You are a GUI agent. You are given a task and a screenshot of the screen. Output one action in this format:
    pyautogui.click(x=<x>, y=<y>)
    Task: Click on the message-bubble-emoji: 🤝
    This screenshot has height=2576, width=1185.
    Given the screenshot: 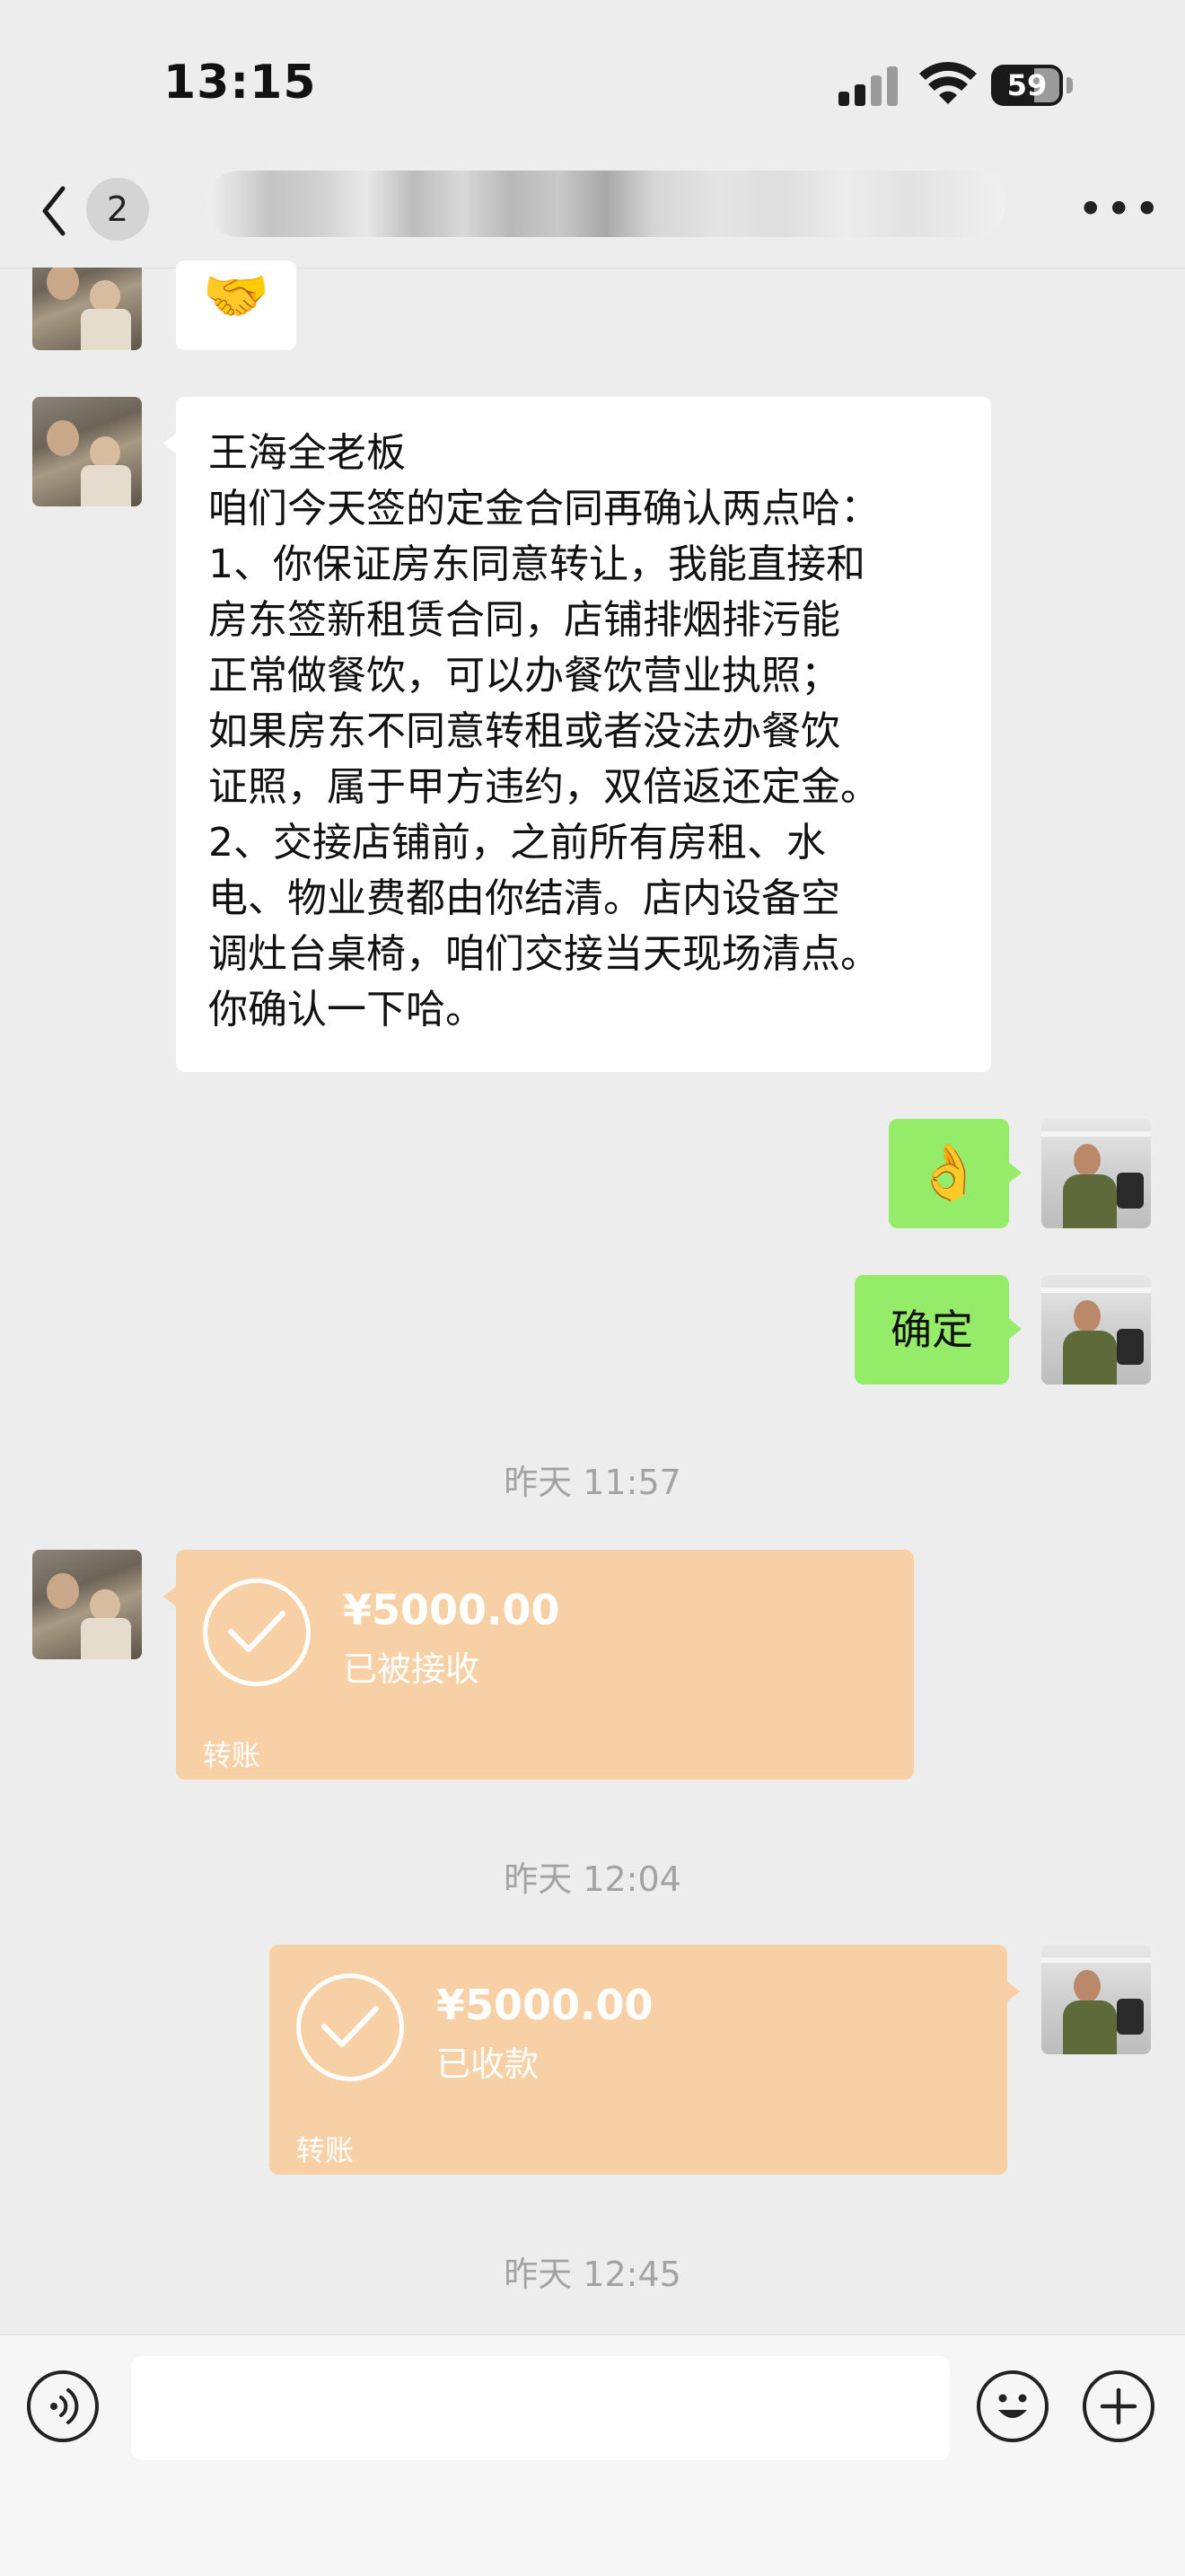 What is the action you would take?
    pyautogui.click(x=236, y=305)
    